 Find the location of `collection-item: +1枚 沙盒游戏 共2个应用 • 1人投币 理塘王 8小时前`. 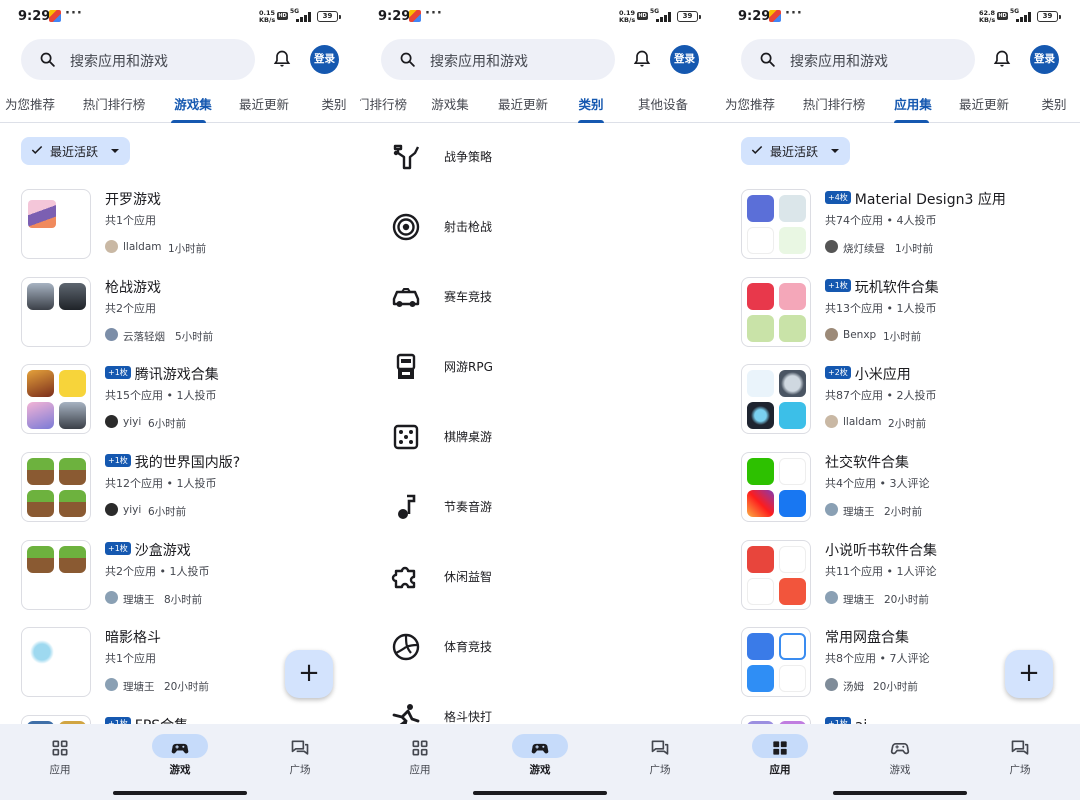

collection-item: +1枚 沙盒游戏 共2个应用 • 1人投币 理塘王 8小时前 is located at coordinates (180, 583).